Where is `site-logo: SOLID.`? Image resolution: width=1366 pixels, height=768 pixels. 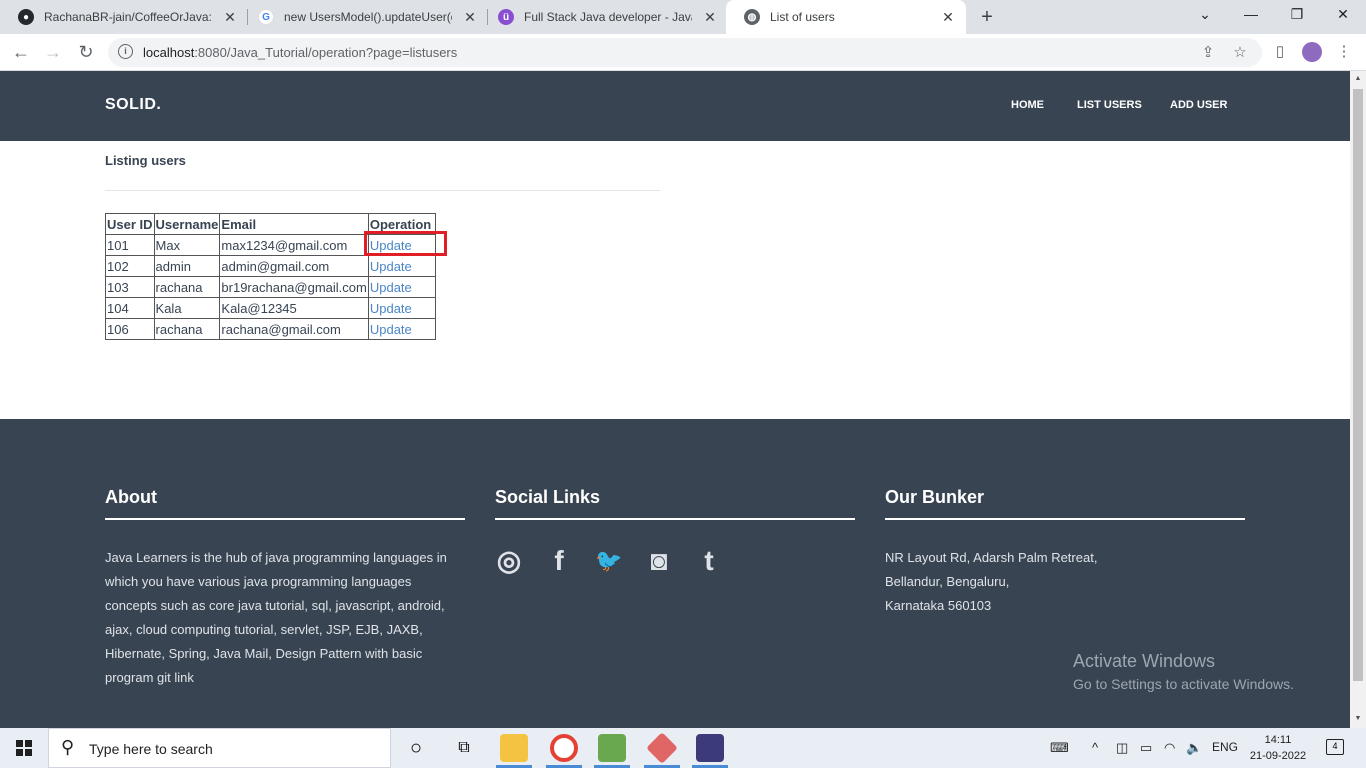
site-logo: SOLID. is located at coordinates (133, 105).